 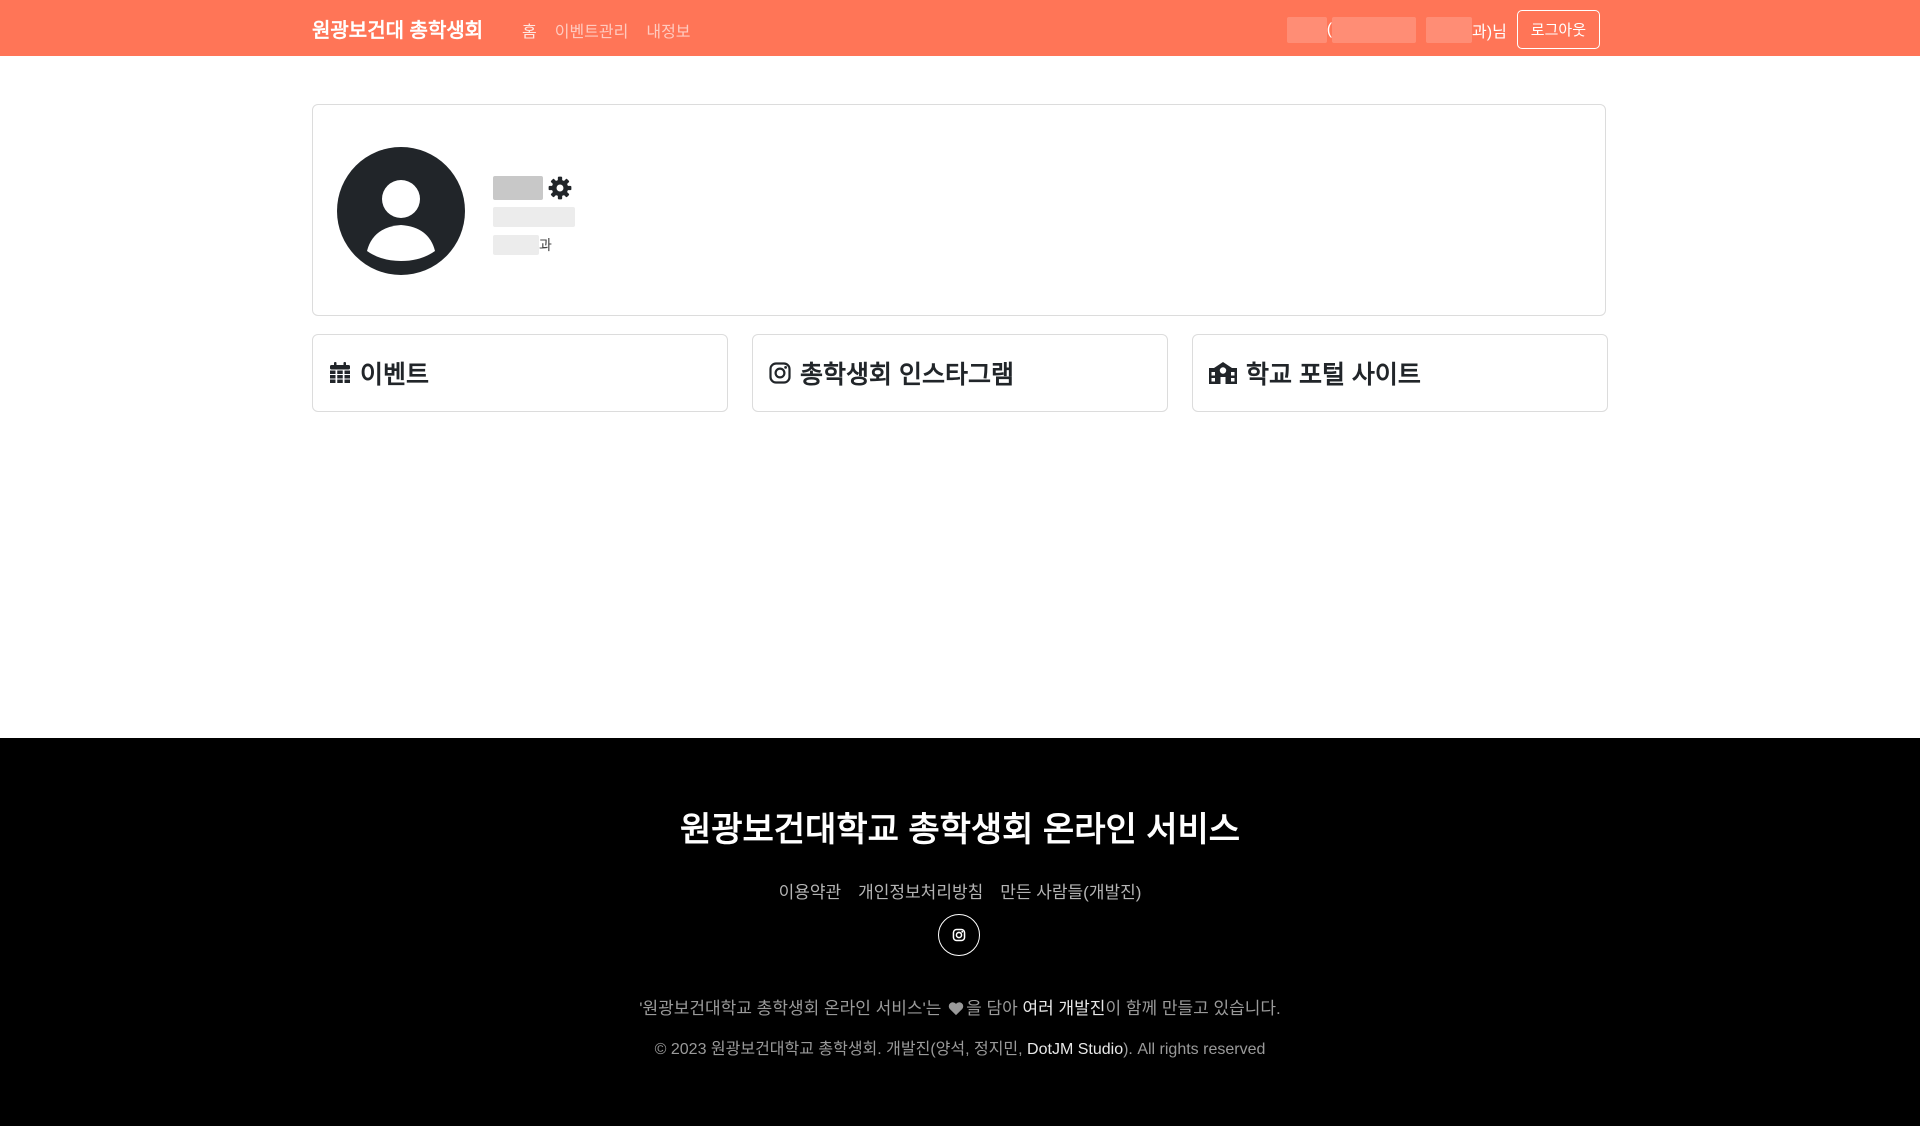 I want to click on nav-link-home: 홈, so click(x=529, y=30).